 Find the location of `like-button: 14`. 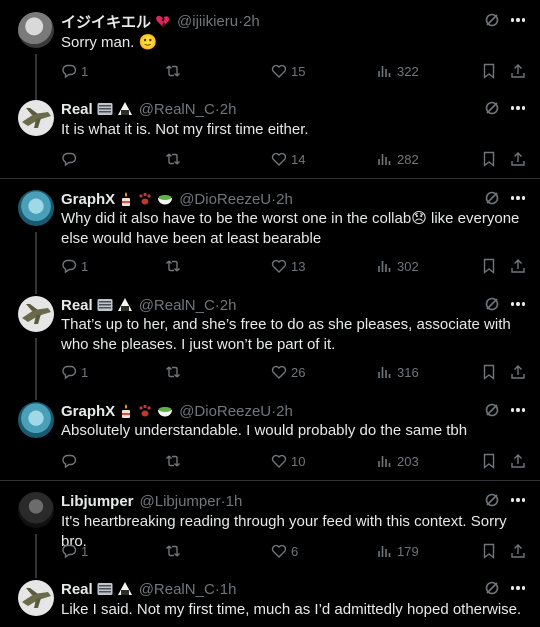

like-button: 14 is located at coordinates (288, 159).